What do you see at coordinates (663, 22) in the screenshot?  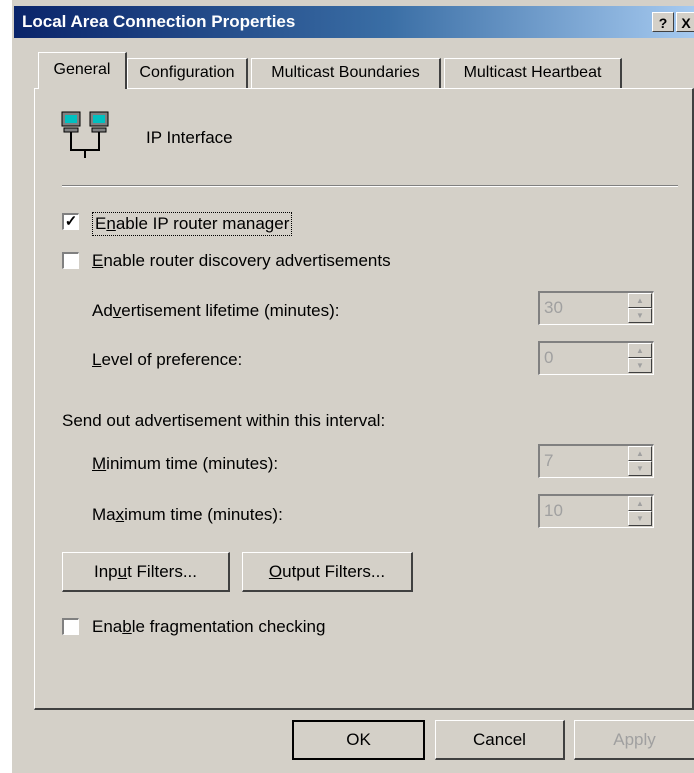 I see `help-button: ?` at bounding box center [663, 22].